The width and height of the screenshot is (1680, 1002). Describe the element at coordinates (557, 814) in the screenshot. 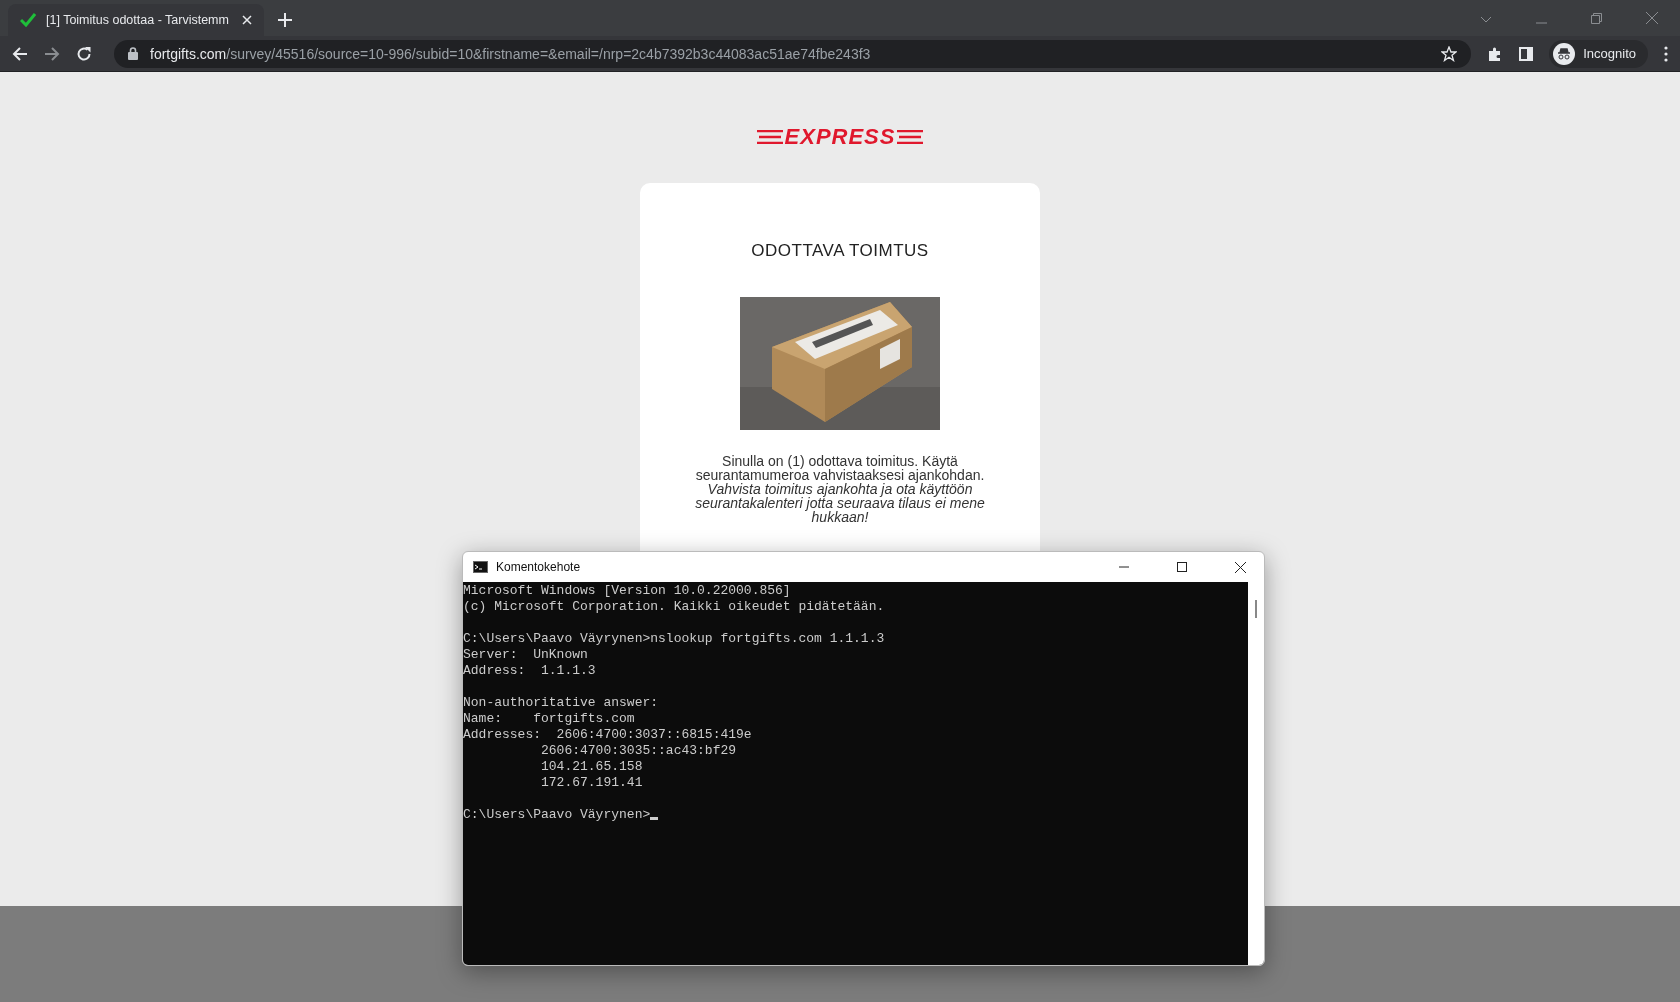

I see `console-prompt: C:\Users\Paavo Väyrynen>` at that location.